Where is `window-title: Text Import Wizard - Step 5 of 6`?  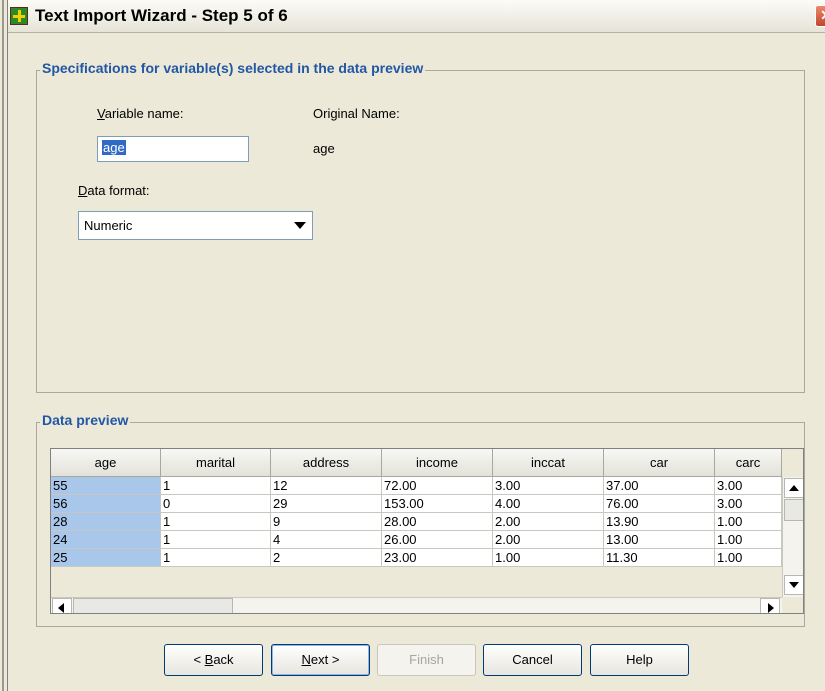 window-title: Text Import Wizard - Step 5 of 6 is located at coordinates (161, 15).